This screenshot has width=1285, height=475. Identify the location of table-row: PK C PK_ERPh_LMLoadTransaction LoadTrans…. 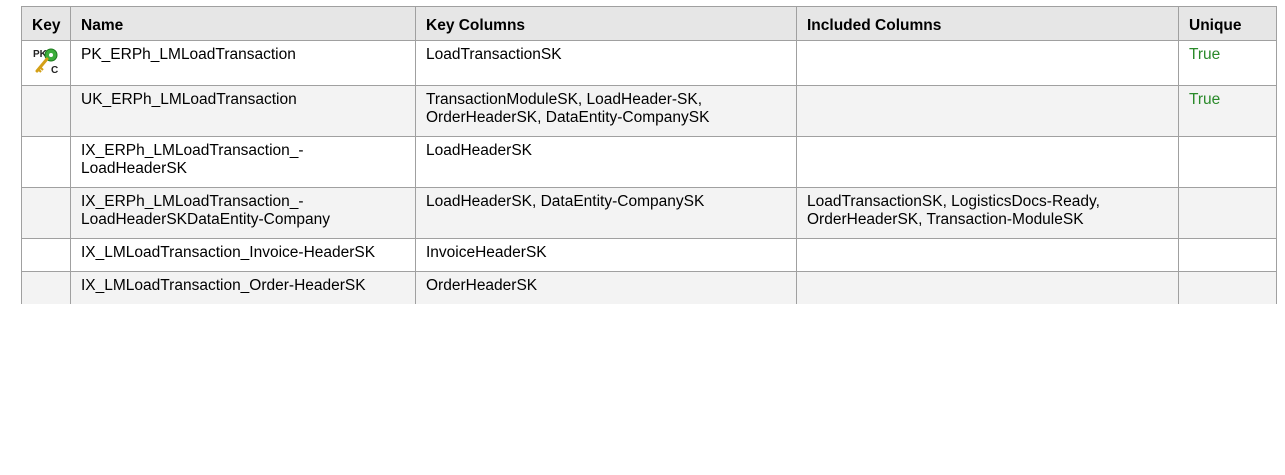
(649, 63).